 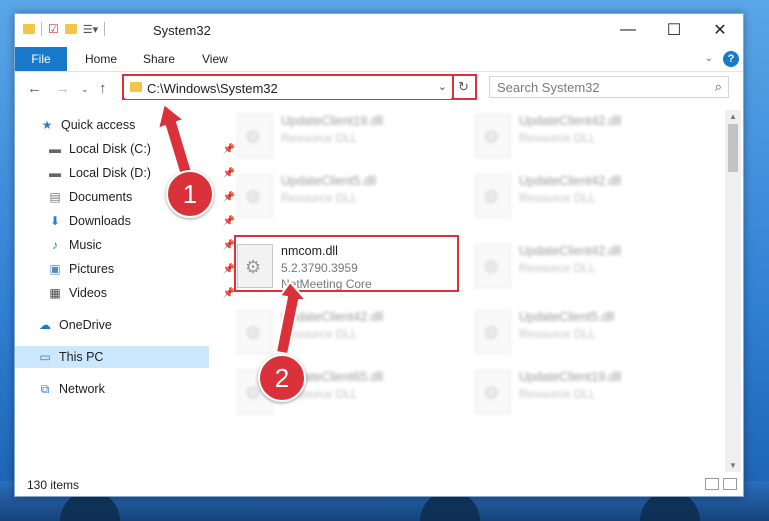 What do you see at coordinates (288, 88) in the screenshot?
I see `address-bar: C:\Windows\System32 ⌄` at bounding box center [288, 88].